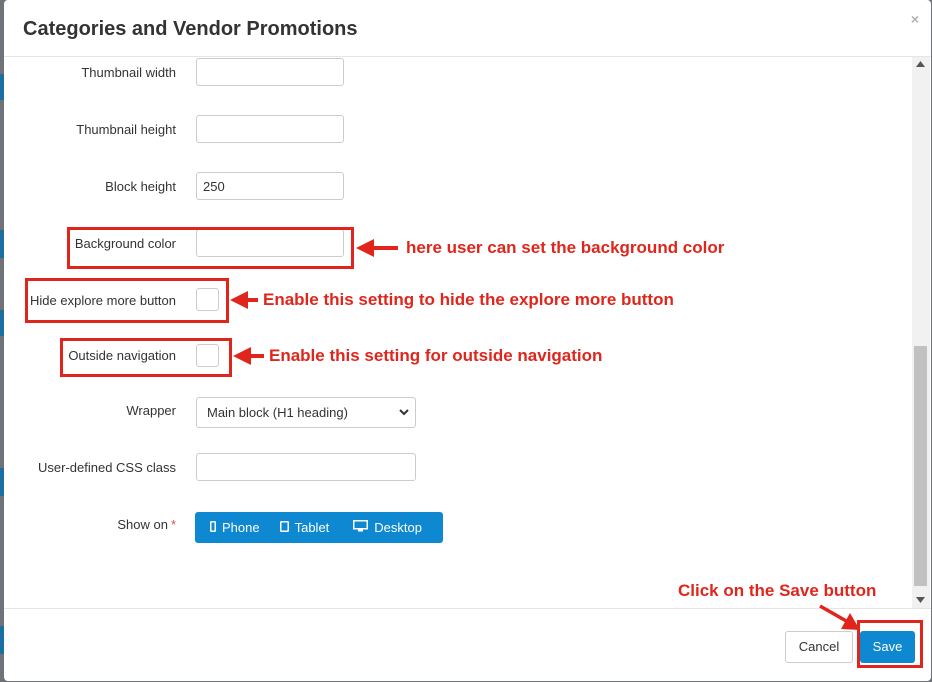 This screenshot has height=682, width=932. What do you see at coordinates (216, 527) in the screenshot?
I see `phone-icon` at bounding box center [216, 527].